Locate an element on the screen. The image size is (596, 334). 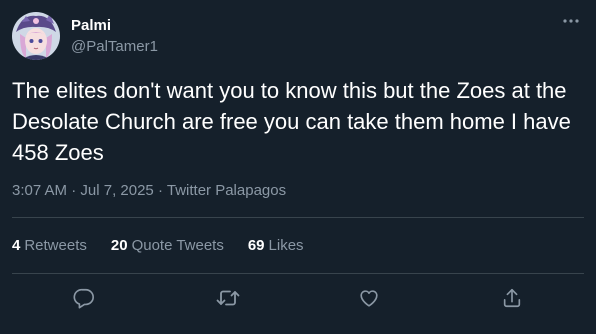
reply-button is located at coordinates (84, 298).